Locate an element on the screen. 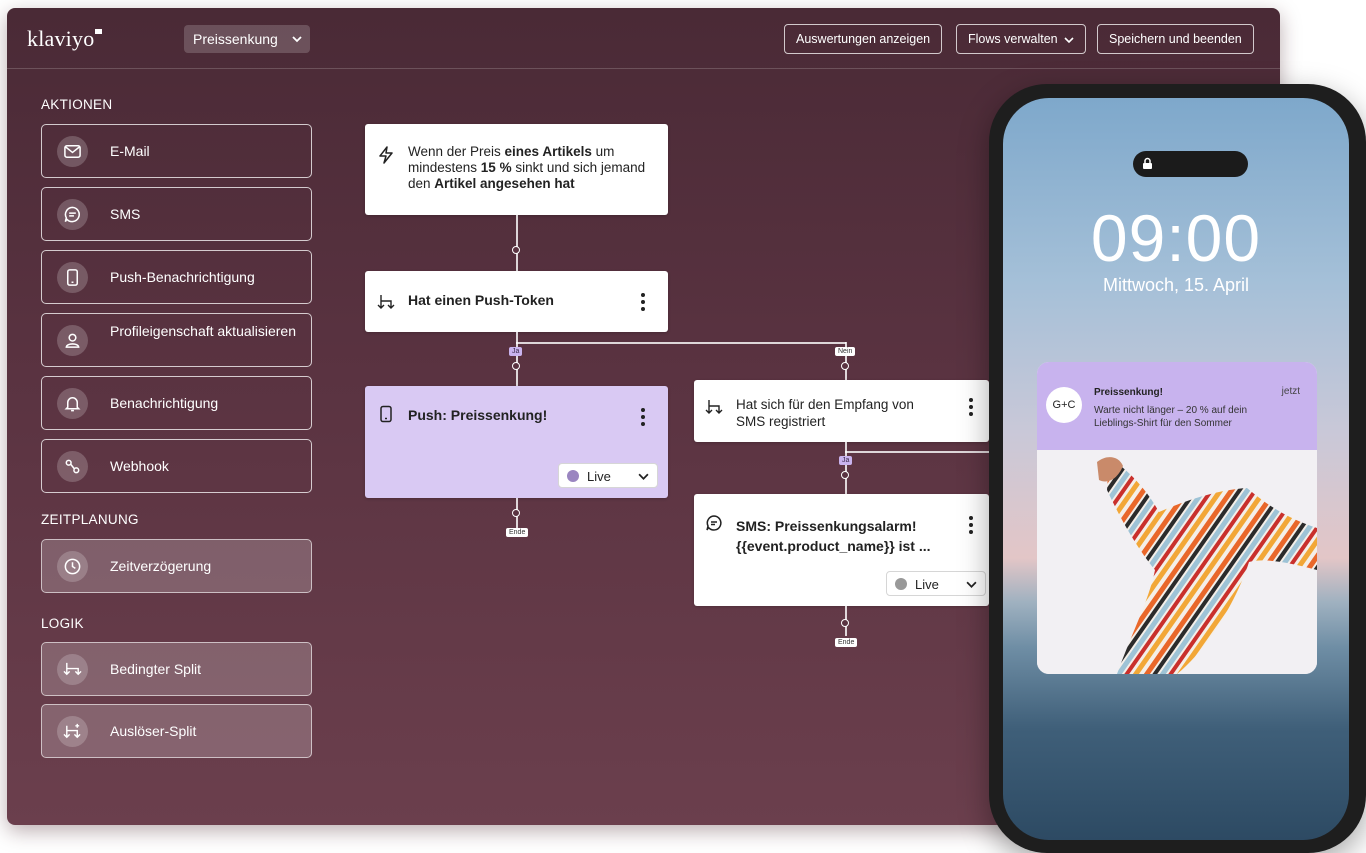 The width and height of the screenshot is (1366, 853). save-exit-button: Speichern und beenden is located at coordinates (1175, 39).